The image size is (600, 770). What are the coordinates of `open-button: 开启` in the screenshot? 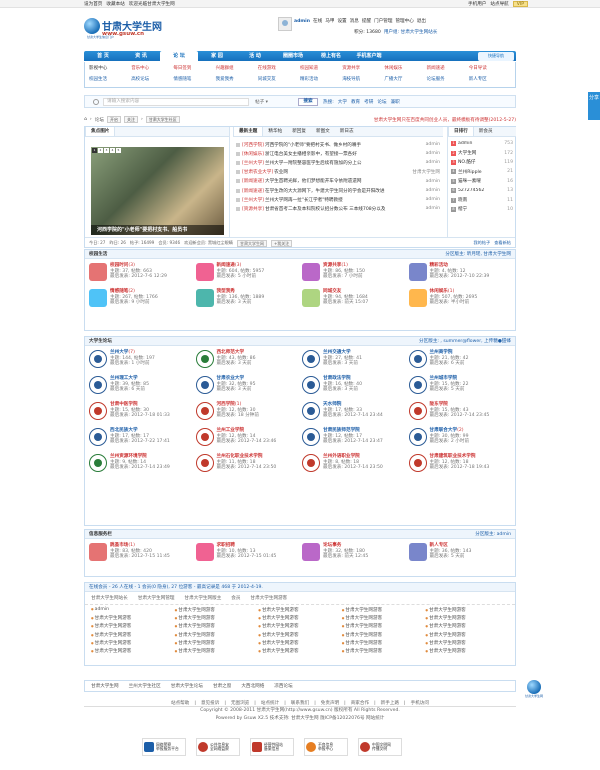 It's located at (113, 119).